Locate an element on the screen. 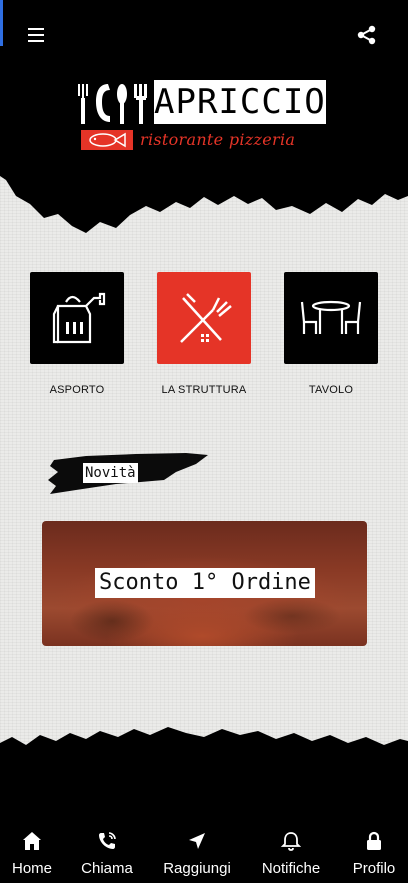 The width and height of the screenshot is (408, 883). tile-tavolo is located at coordinates (331, 318).